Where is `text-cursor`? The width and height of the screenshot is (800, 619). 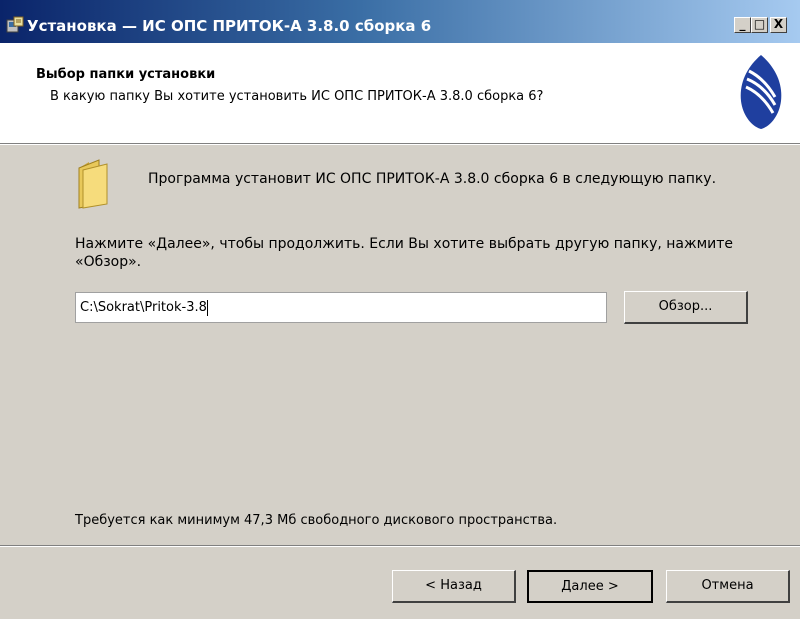
text-cursor is located at coordinates (207, 307).